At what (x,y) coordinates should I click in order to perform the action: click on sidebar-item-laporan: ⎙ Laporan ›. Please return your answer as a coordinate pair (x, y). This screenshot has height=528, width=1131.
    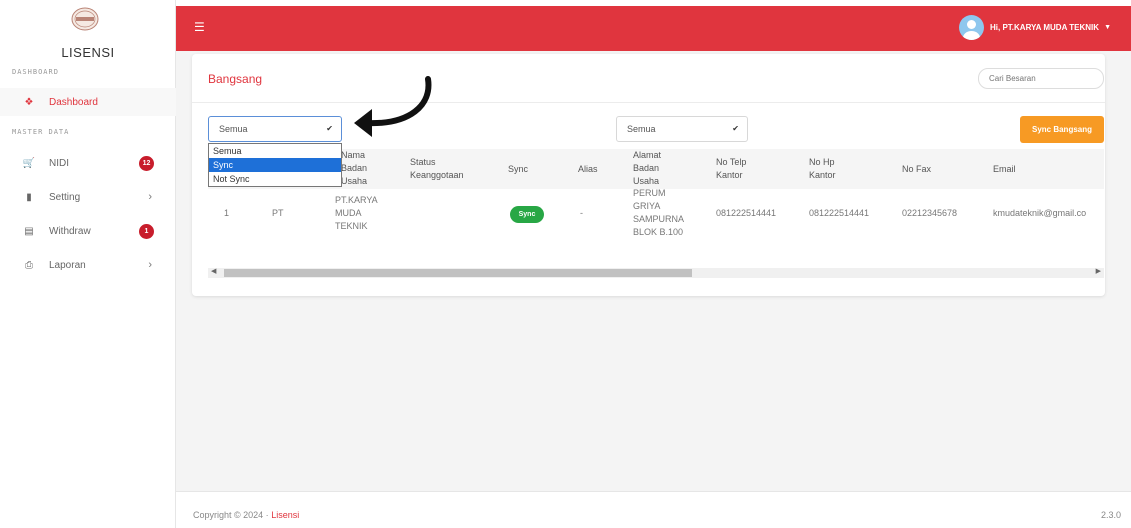
    Looking at the image, I should click on (88, 265).